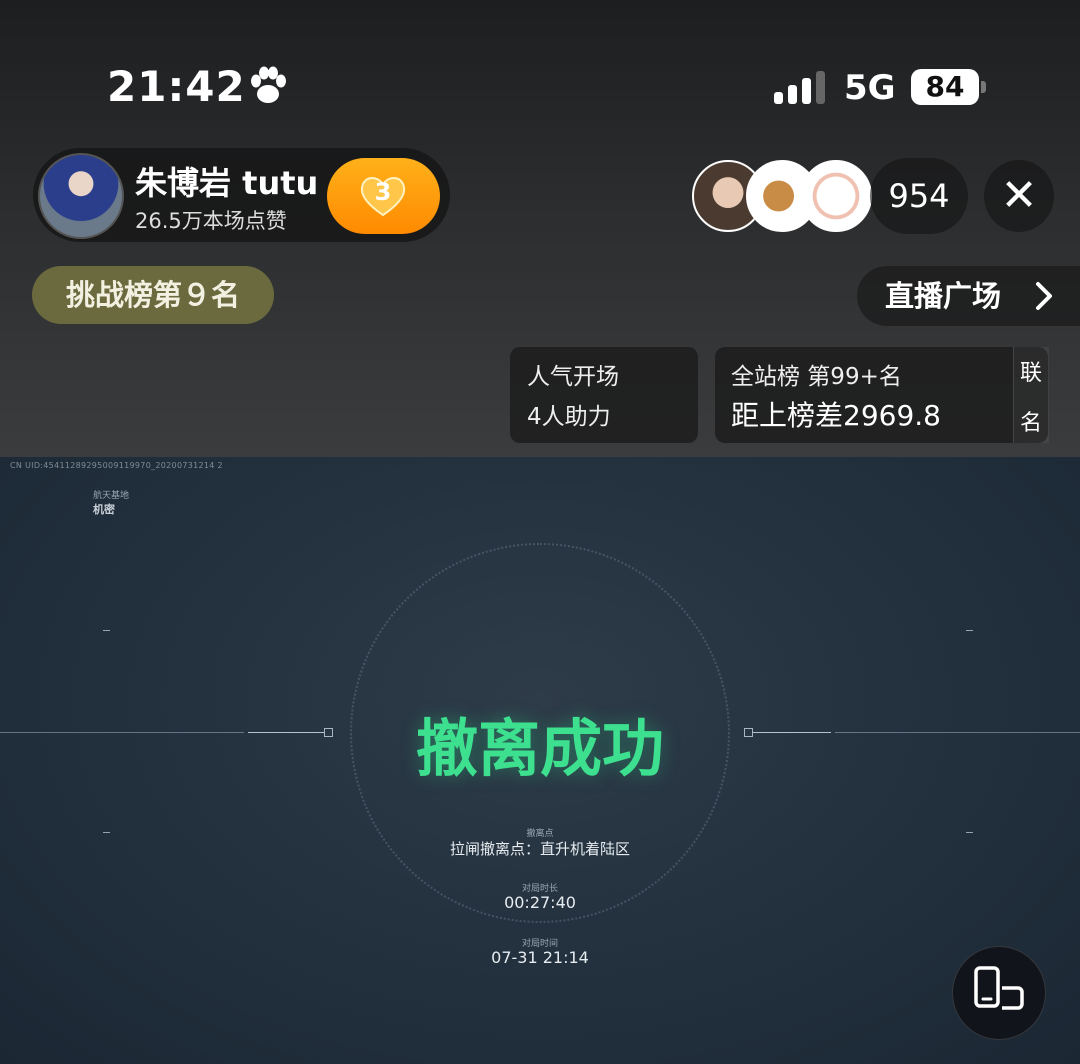 Image resolution: width=1080 pixels, height=1064 pixels. What do you see at coordinates (176, 86) in the screenshot?
I see `status-time: 21:42` at bounding box center [176, 86].